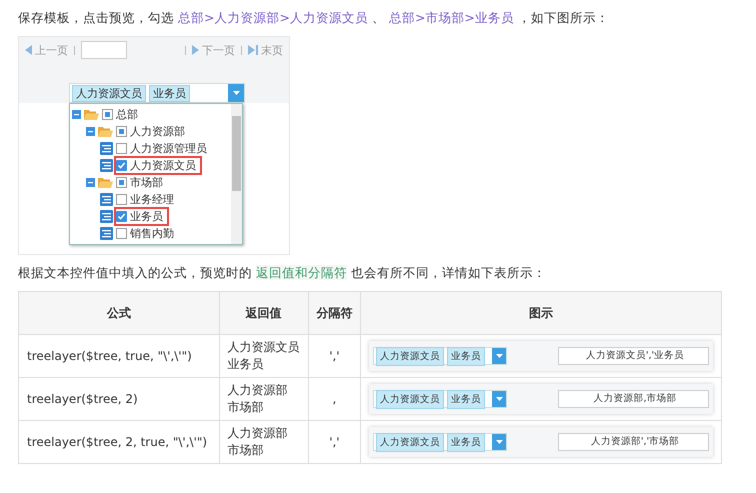  Describe the element at coordinates (253, 50) in the screenshot. I see `last-page-icon` at that location.